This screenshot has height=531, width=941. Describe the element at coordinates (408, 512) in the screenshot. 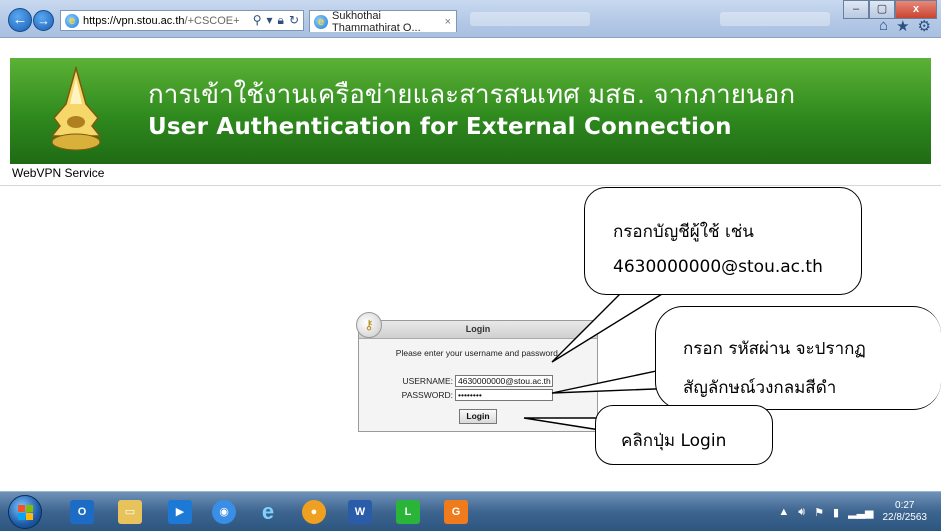

I see `line-icon: L` at that location.